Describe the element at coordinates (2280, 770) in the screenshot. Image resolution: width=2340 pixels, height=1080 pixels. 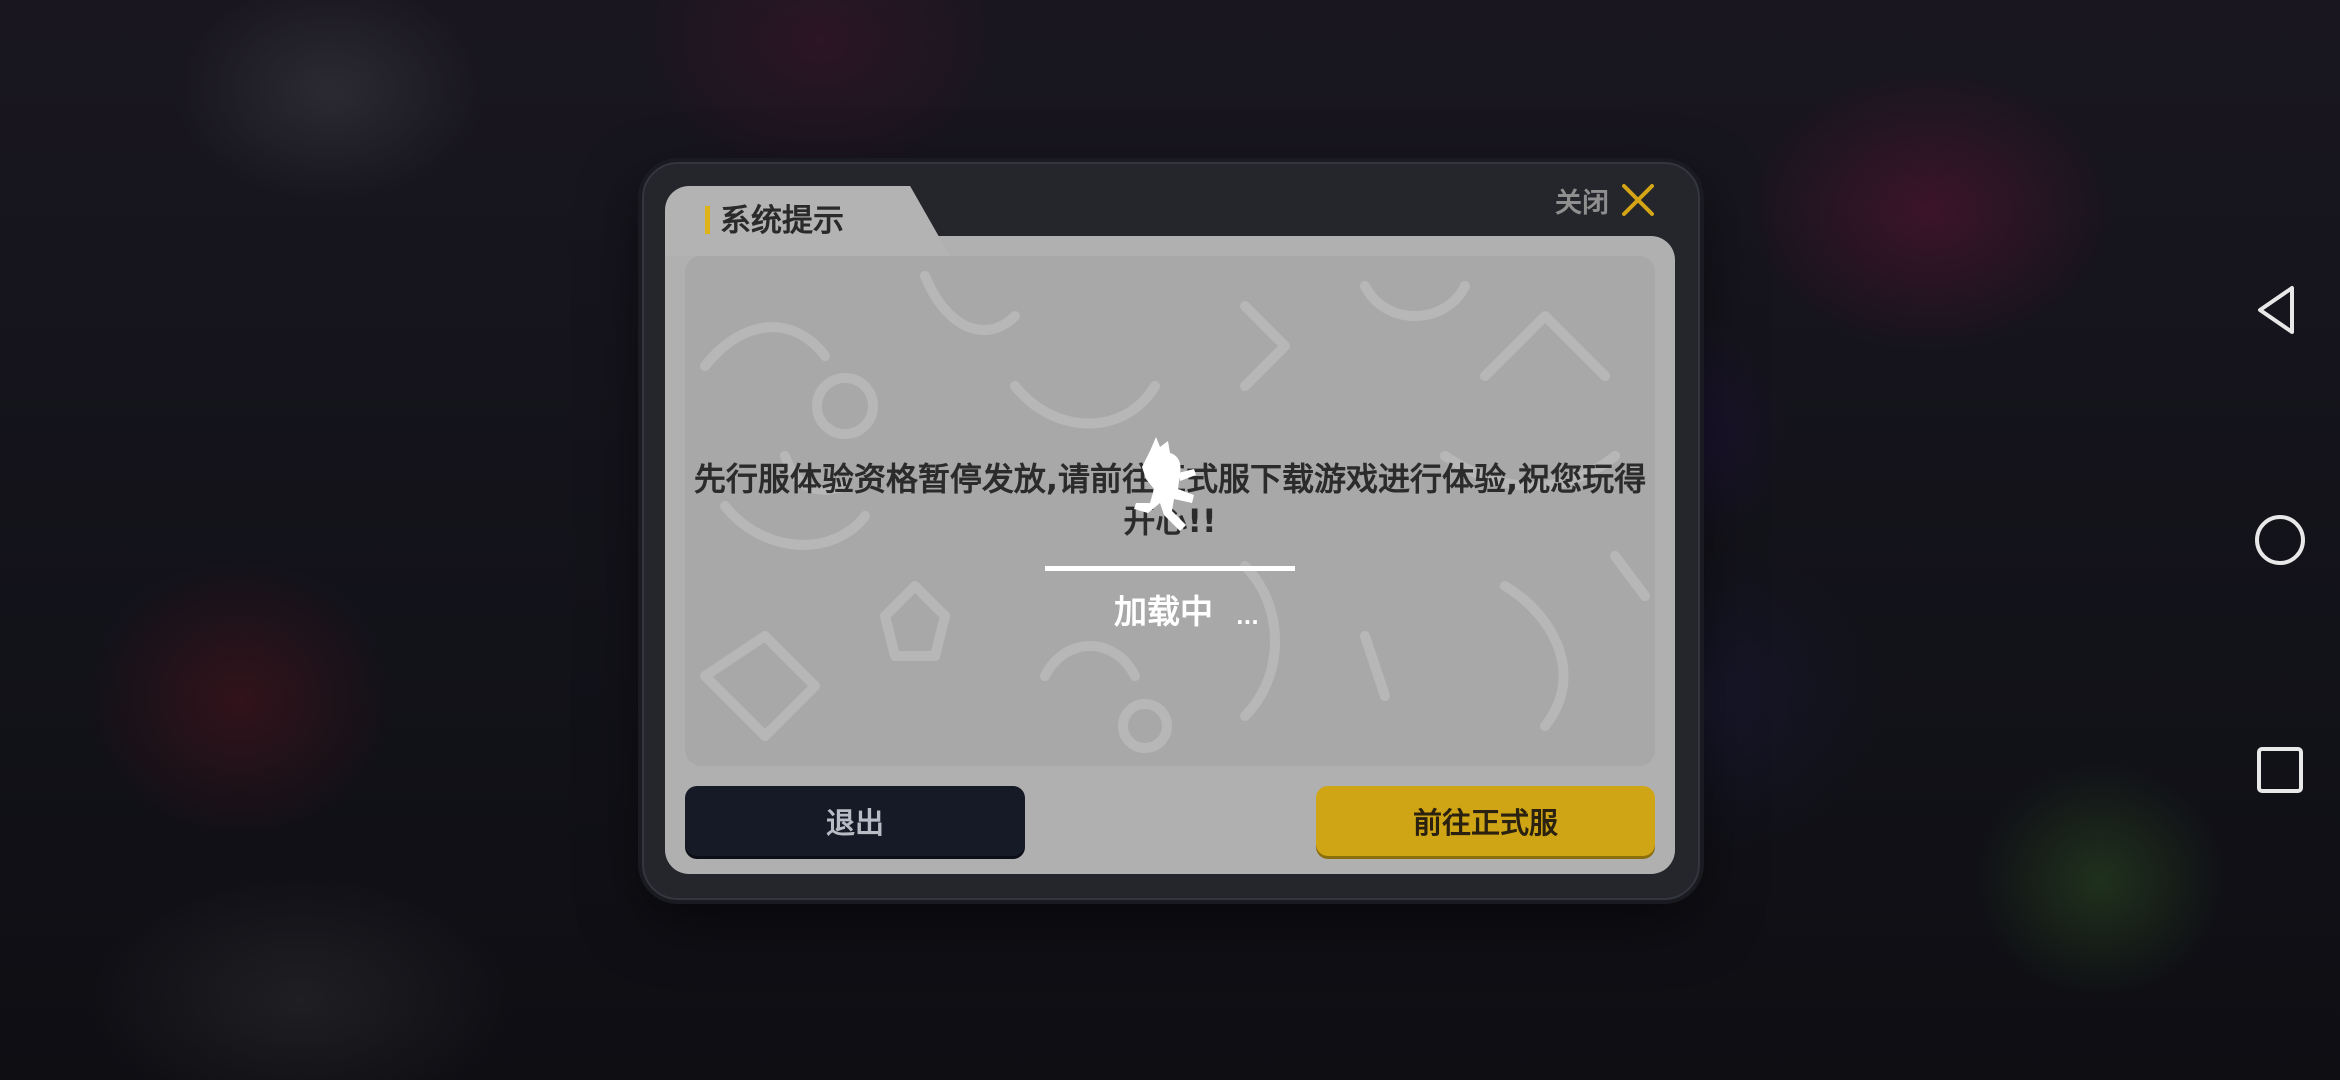
I see `recents-icon` at that location.